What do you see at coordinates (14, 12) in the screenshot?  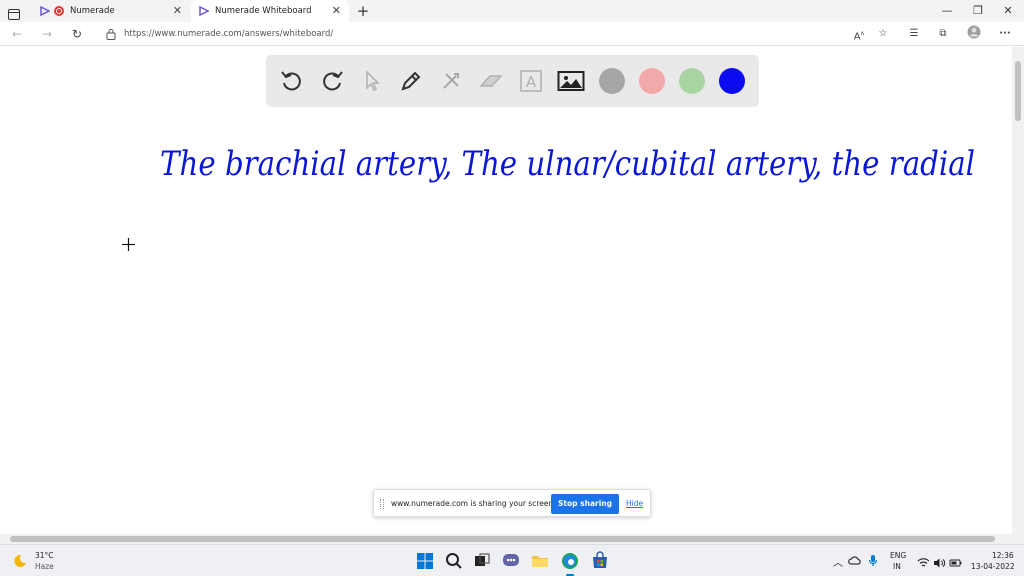 I see `tab-actions-icon` at bounding box center [14, 12].